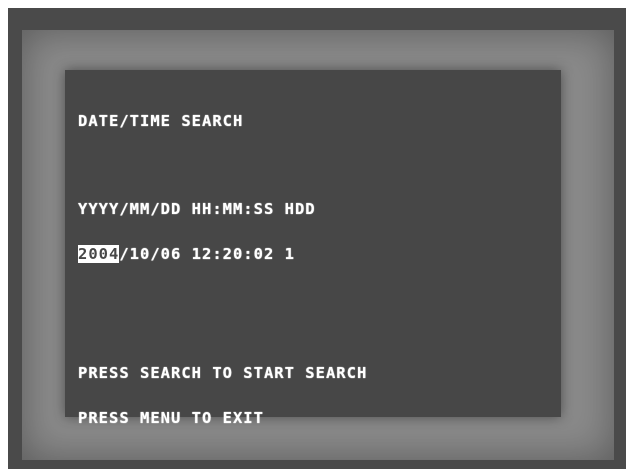 The image size is (628, 471). I want to click on year-field: 2004, so click(99, 254).